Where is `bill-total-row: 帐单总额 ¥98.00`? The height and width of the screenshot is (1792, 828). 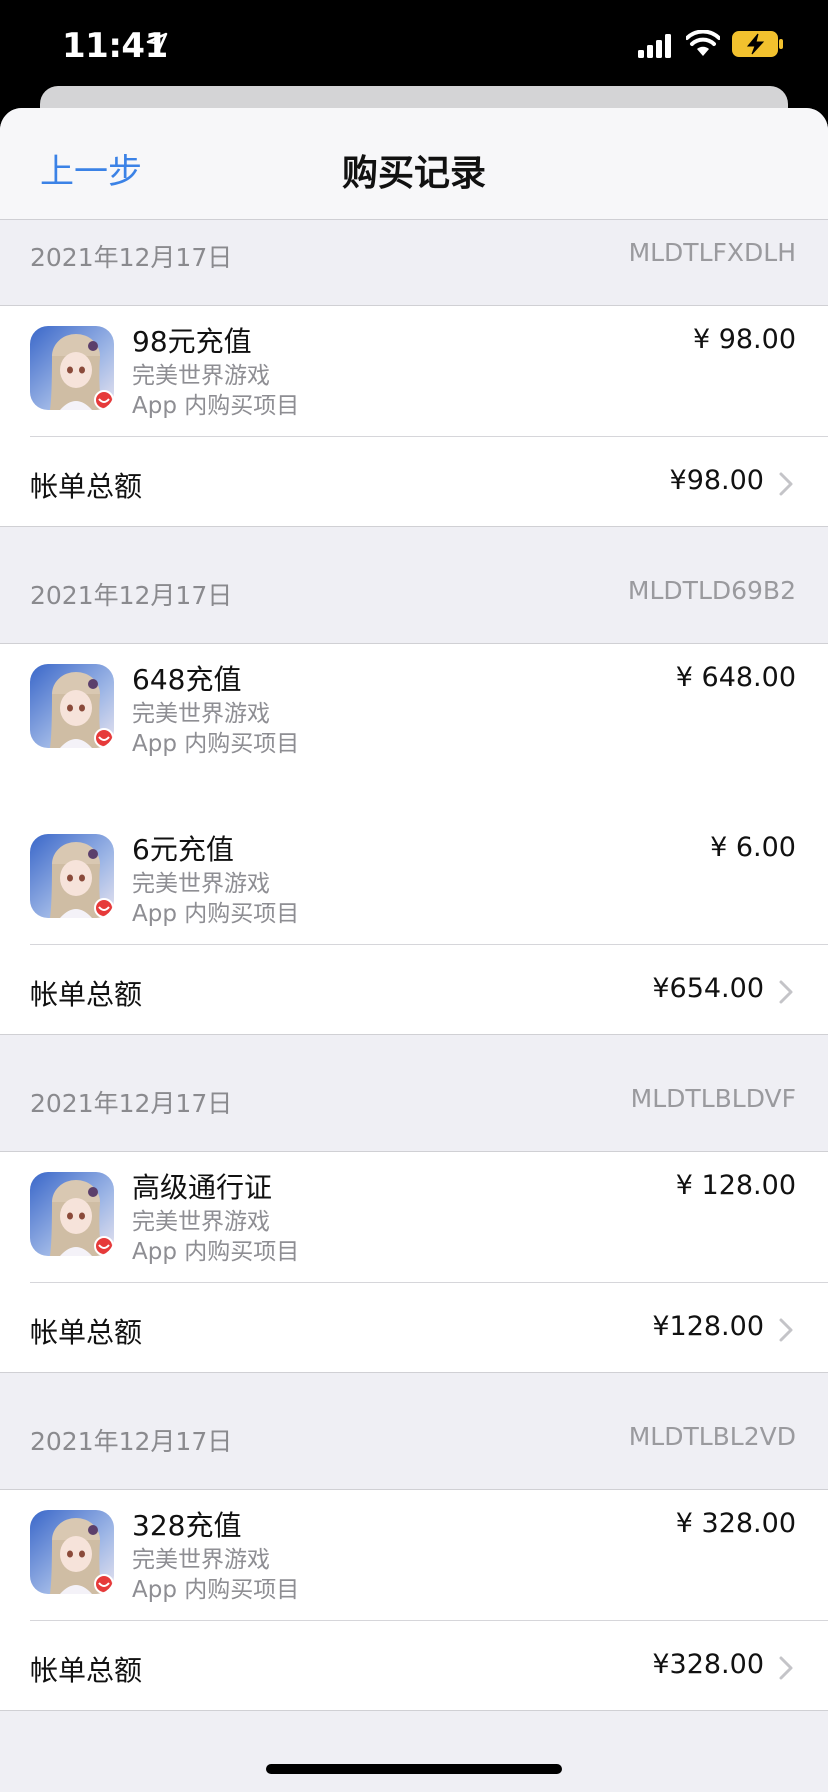
bill-total-row: 帐单总额 ¥98.00 is located at coordinates (414, 482).